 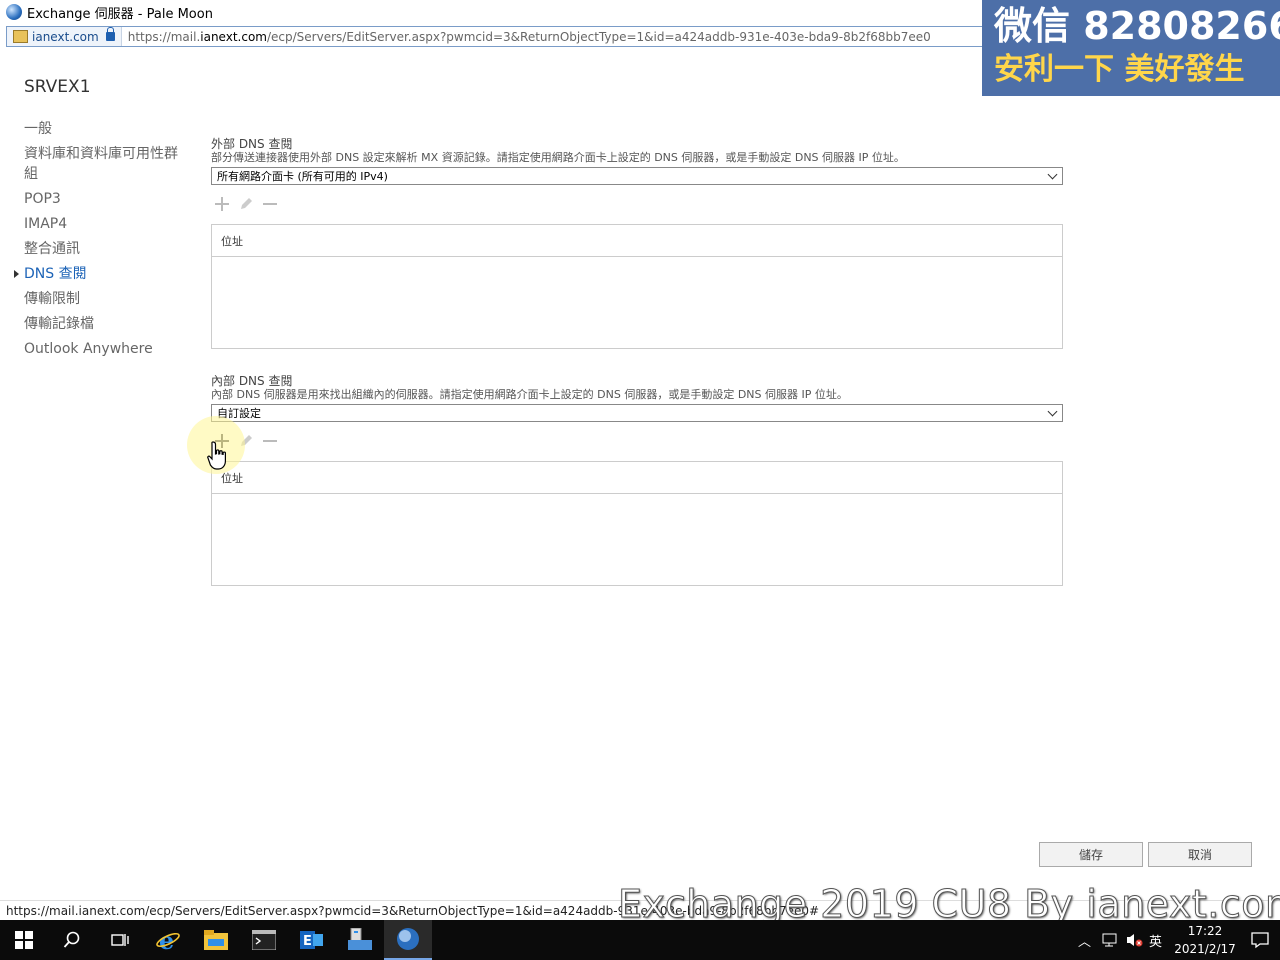 I want to click on volume-muted-icon, so click(x=1134, y=940).